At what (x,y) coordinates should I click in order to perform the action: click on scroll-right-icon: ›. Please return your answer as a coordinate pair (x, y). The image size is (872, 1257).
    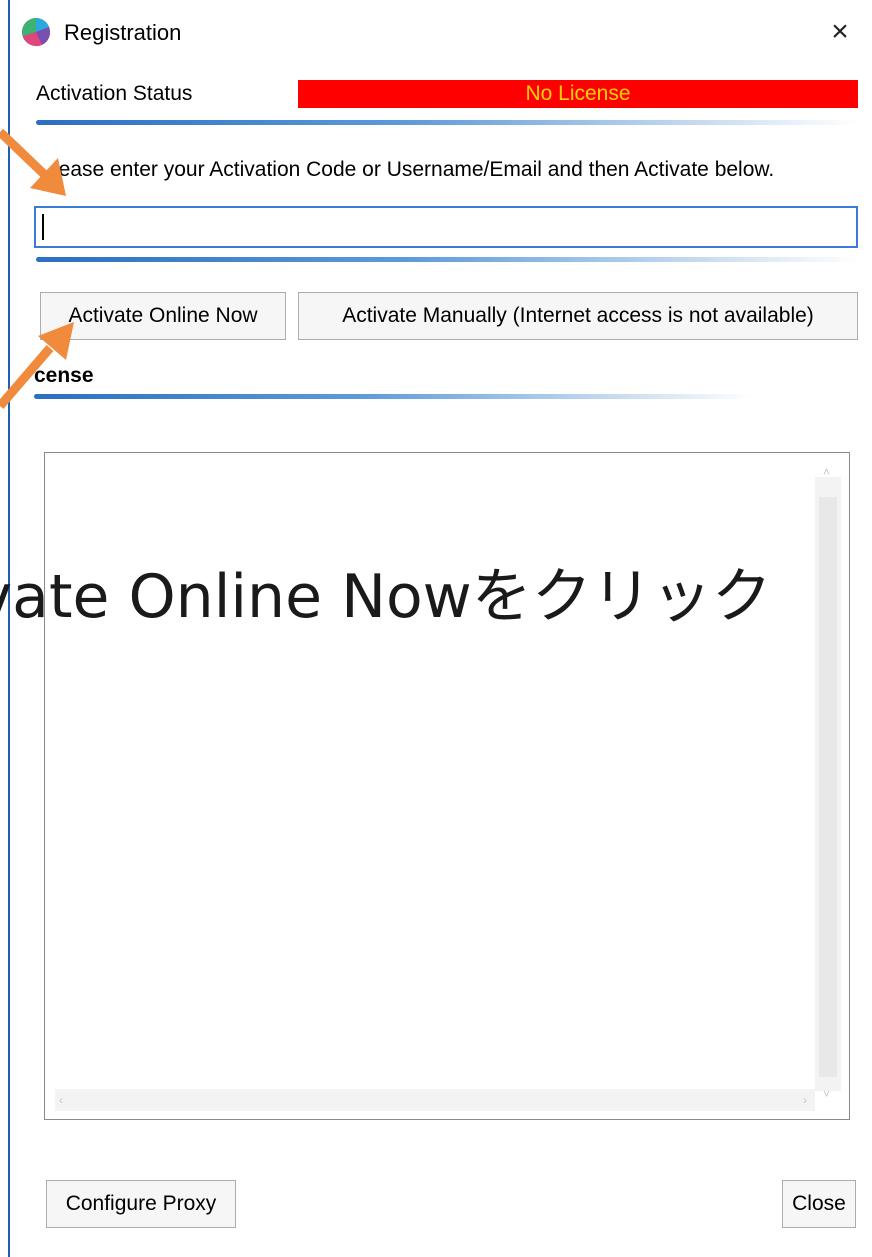
    Looking at the image, I should click on (805, 1100).